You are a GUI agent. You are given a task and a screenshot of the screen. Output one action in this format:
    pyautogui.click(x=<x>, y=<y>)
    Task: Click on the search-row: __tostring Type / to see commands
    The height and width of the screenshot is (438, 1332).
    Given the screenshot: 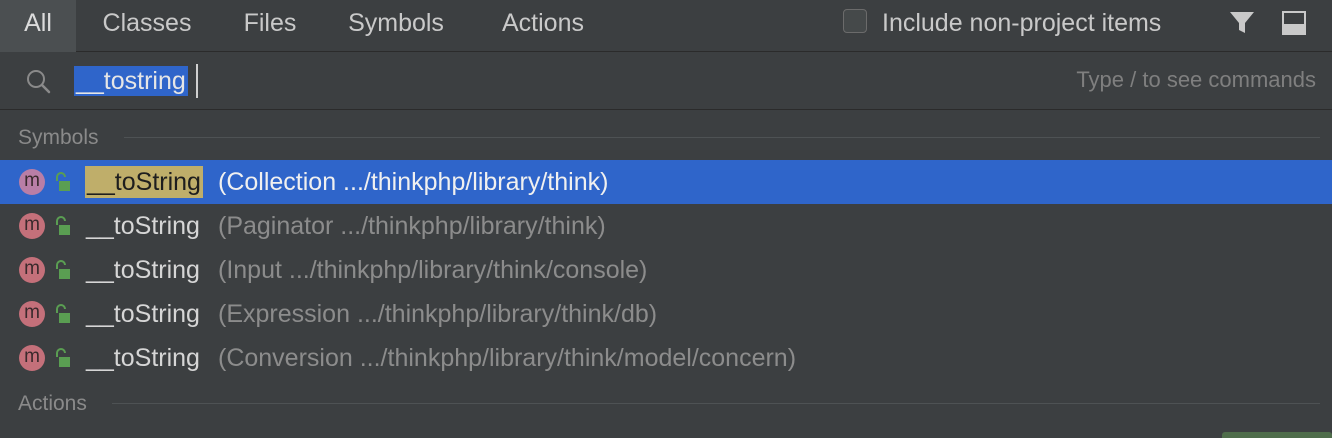 What is the action you would take?
    pyautogui.click(x=666, y=81)
    